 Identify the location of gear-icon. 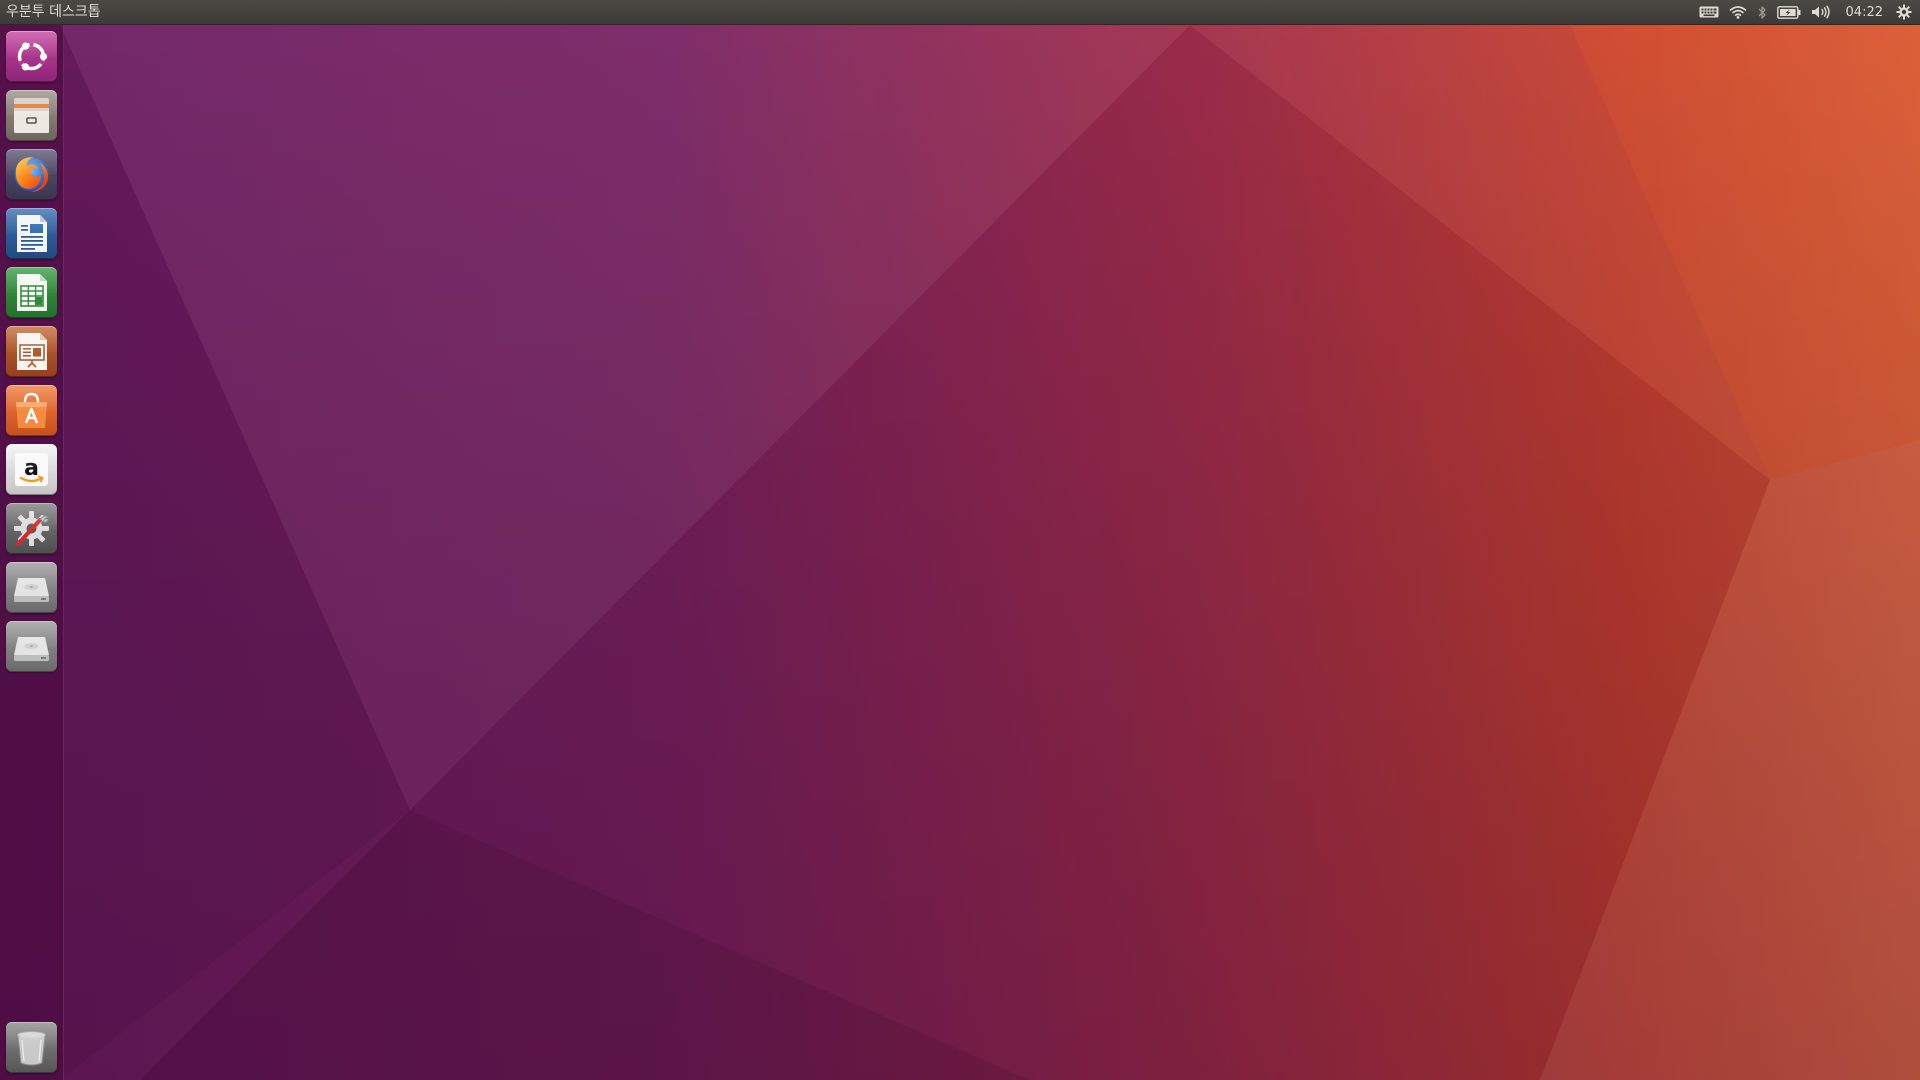
(1905, 12).